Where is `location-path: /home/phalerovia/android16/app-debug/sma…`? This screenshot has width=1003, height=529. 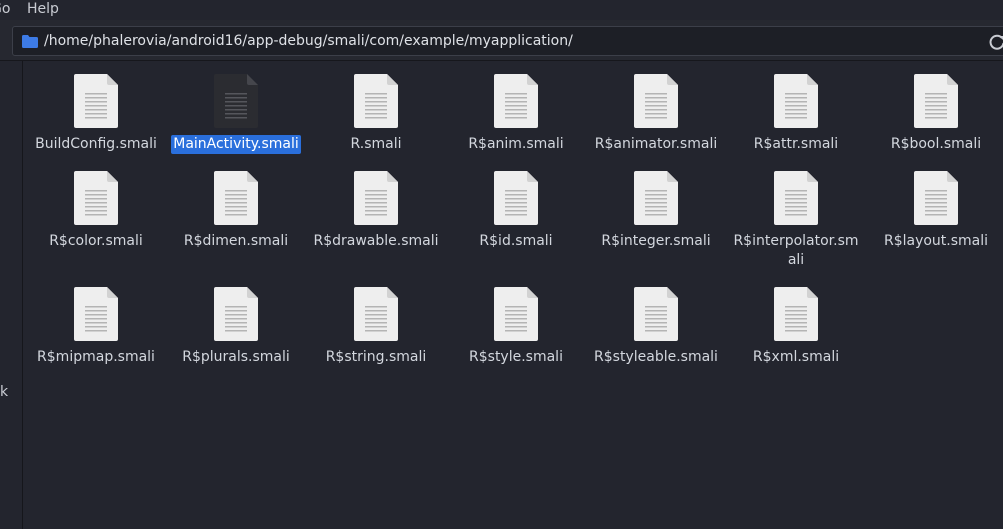
location-path: /home/phalerovia/android16/app-debug/sma… is located at coordinates (308, 41).